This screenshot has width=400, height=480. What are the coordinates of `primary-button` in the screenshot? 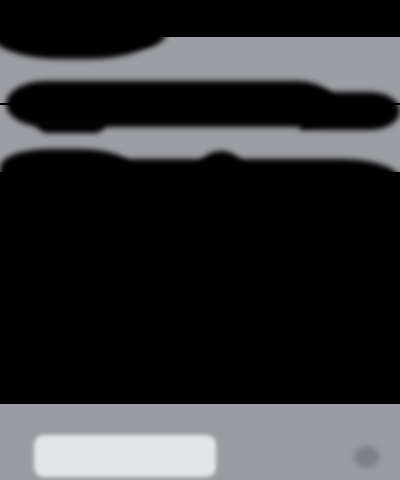 It's located at (125, 456).